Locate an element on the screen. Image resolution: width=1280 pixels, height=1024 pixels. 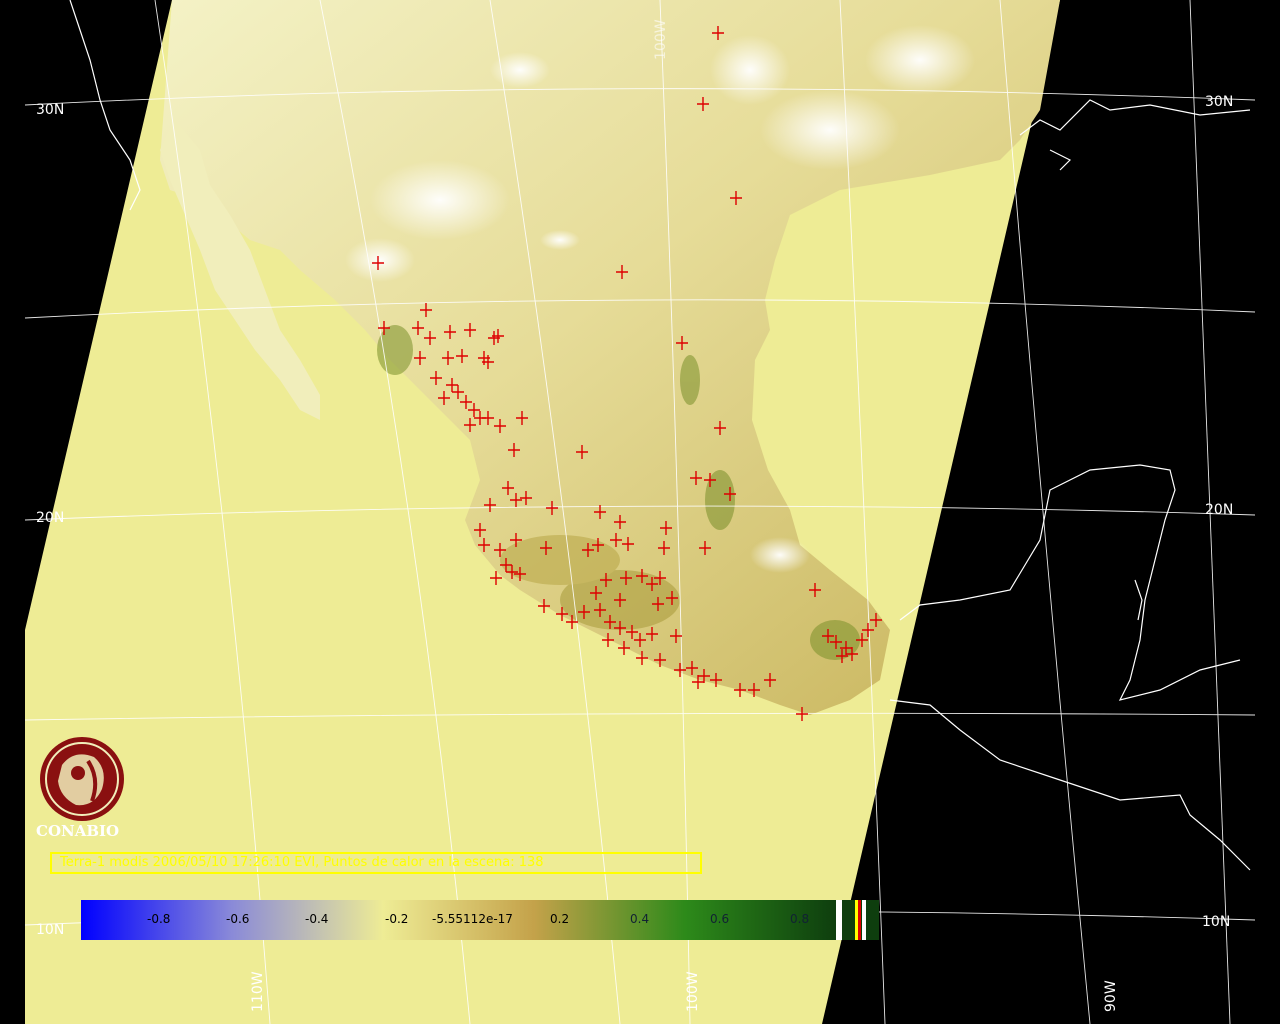
colorbar-tick-label: -0.8 is located at coordinates (159, 919).